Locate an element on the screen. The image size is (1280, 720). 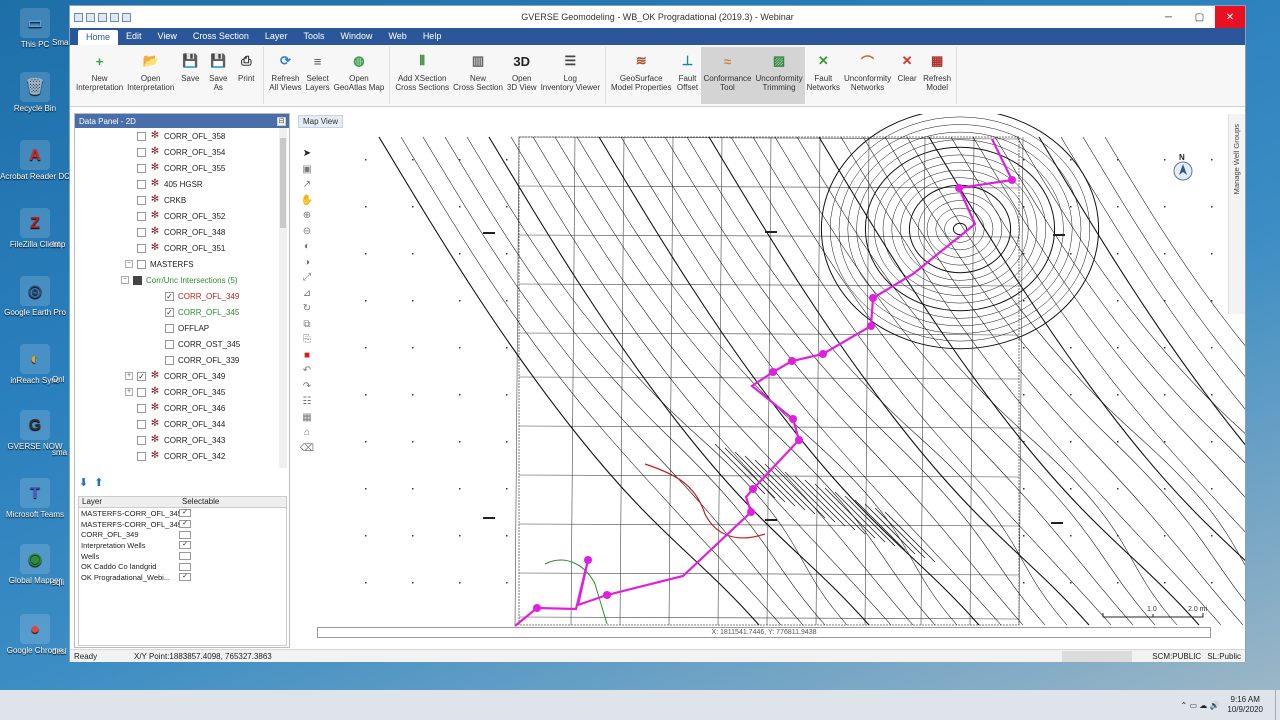
tree-item: ✻ 405 HGSR is located at coordinates (170, 184).